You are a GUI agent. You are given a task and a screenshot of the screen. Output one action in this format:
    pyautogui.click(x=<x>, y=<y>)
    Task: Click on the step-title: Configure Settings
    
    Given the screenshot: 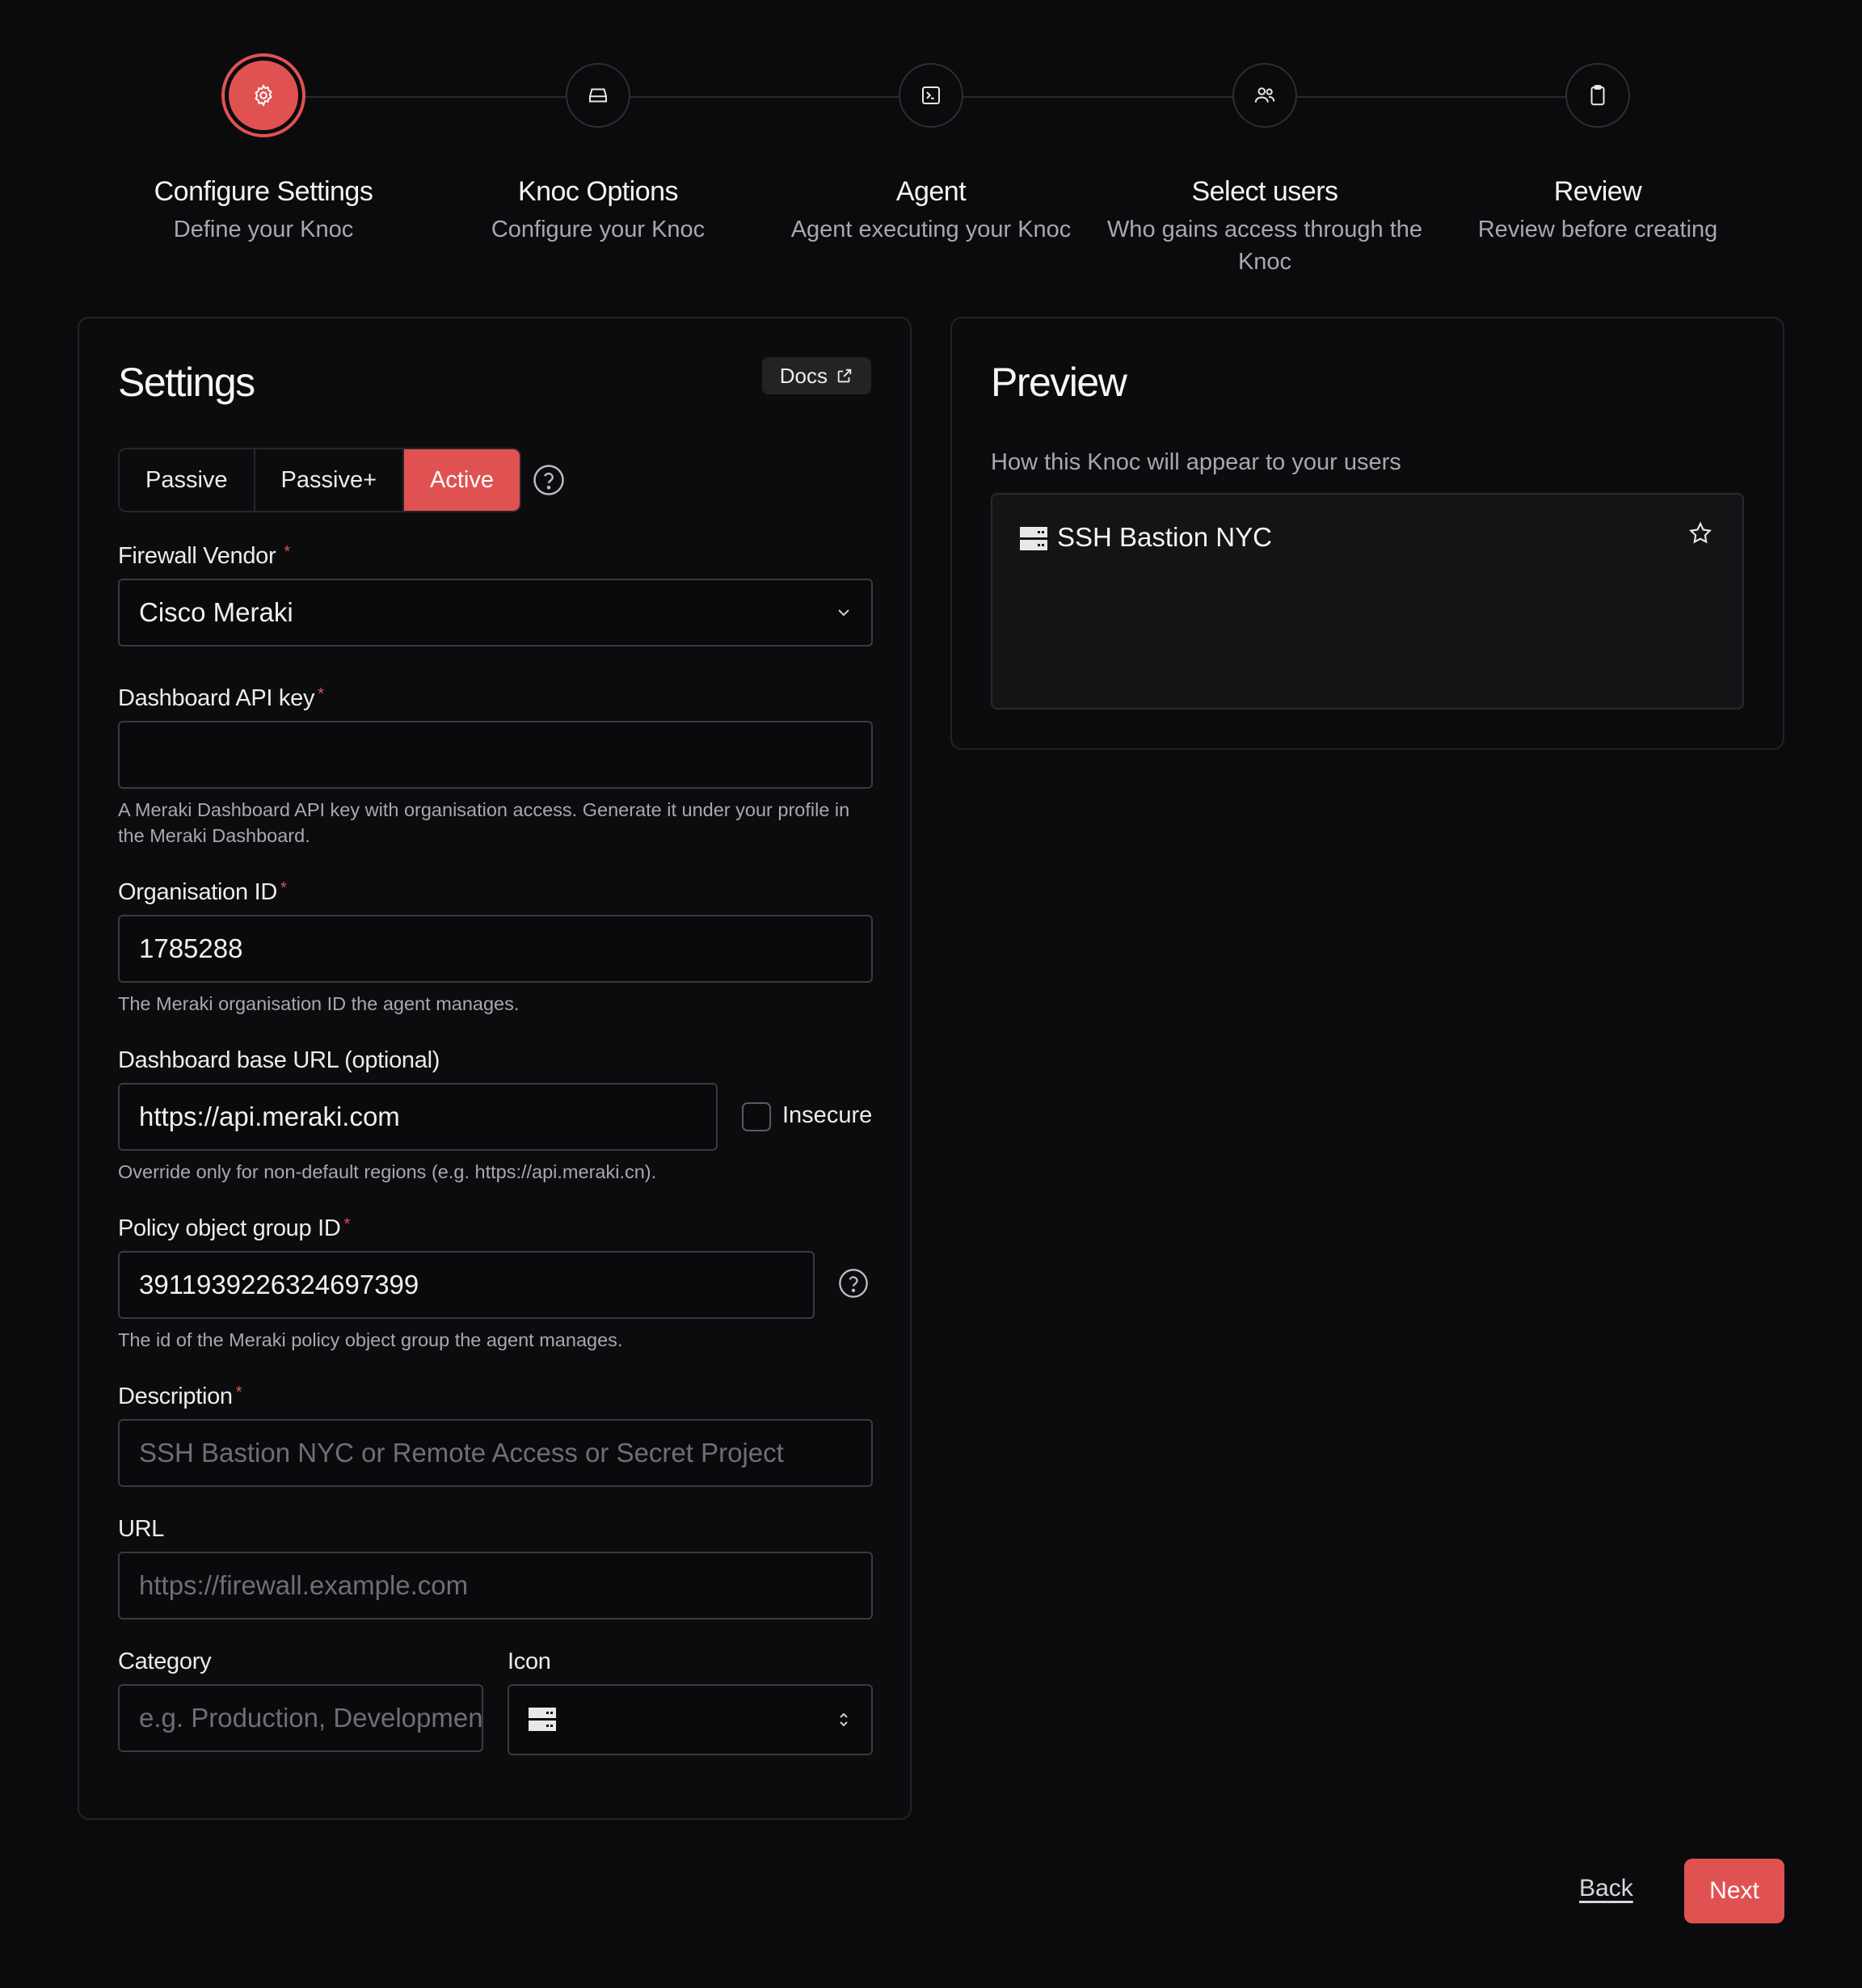 What is the action you would take?
    pyautogui.click(x=263, y=191)
    